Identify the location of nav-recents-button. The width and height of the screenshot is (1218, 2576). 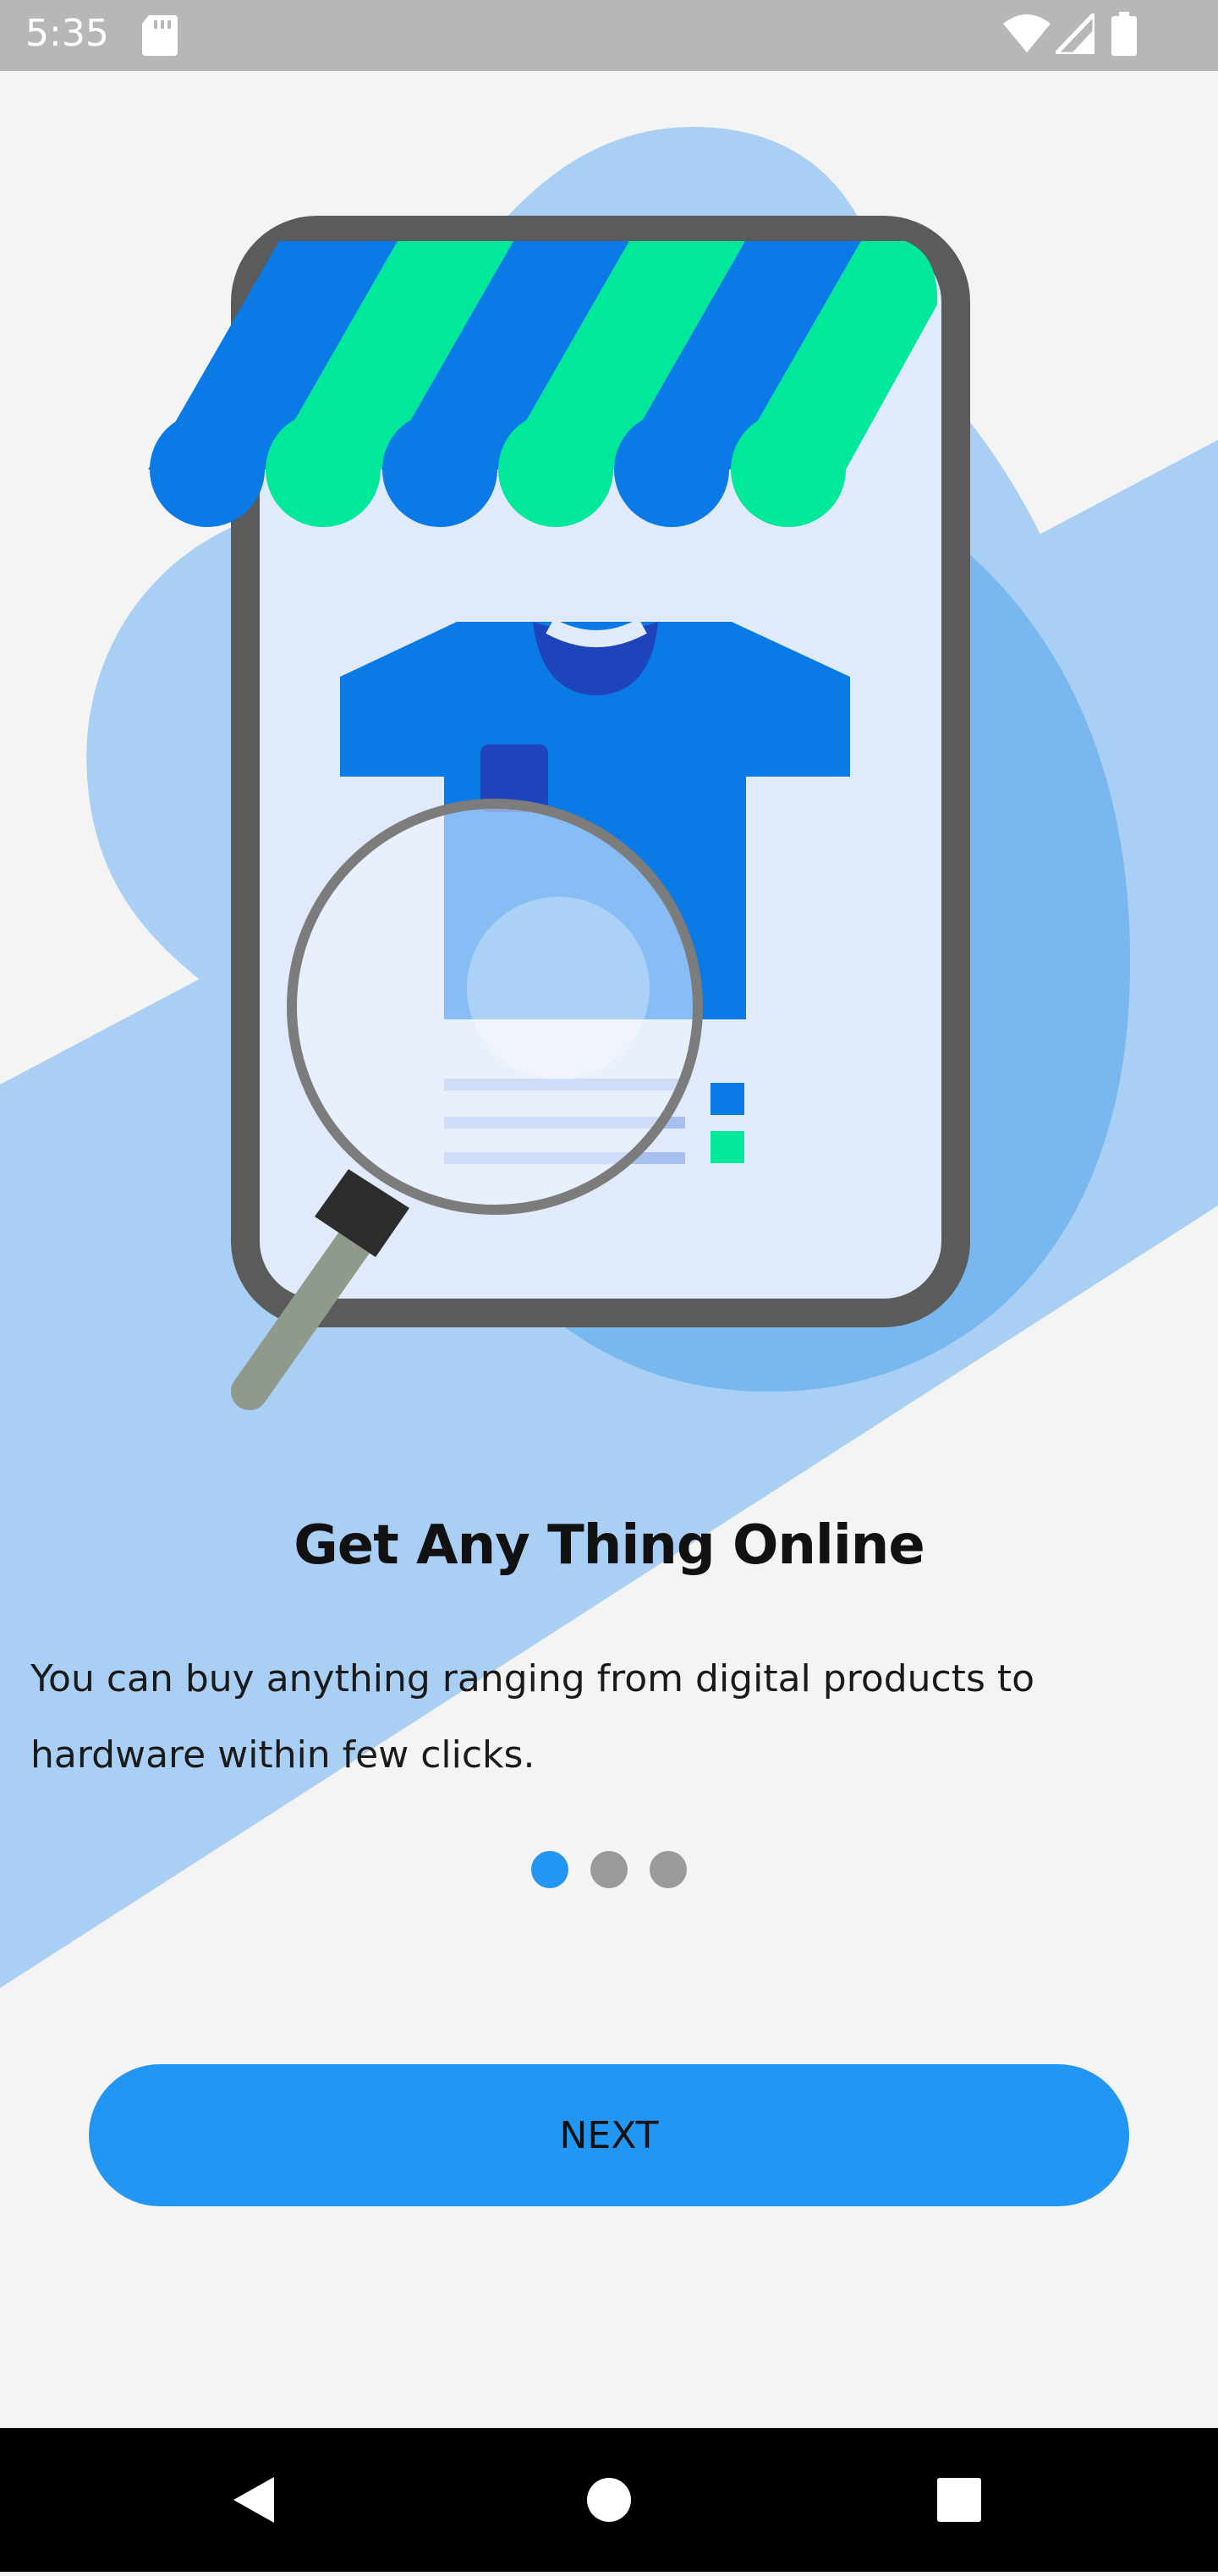
(959, 2500).